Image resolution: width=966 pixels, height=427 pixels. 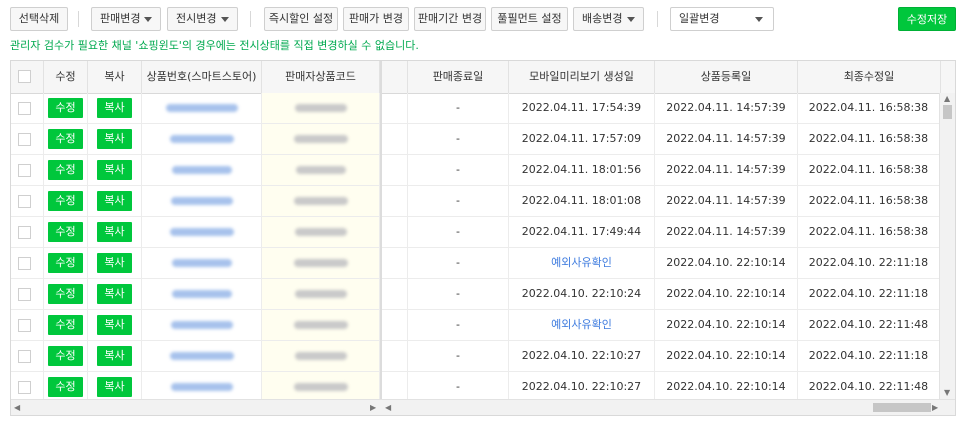 I want to click on scroll-down-icon: ▼, so click(x=947, y=393).